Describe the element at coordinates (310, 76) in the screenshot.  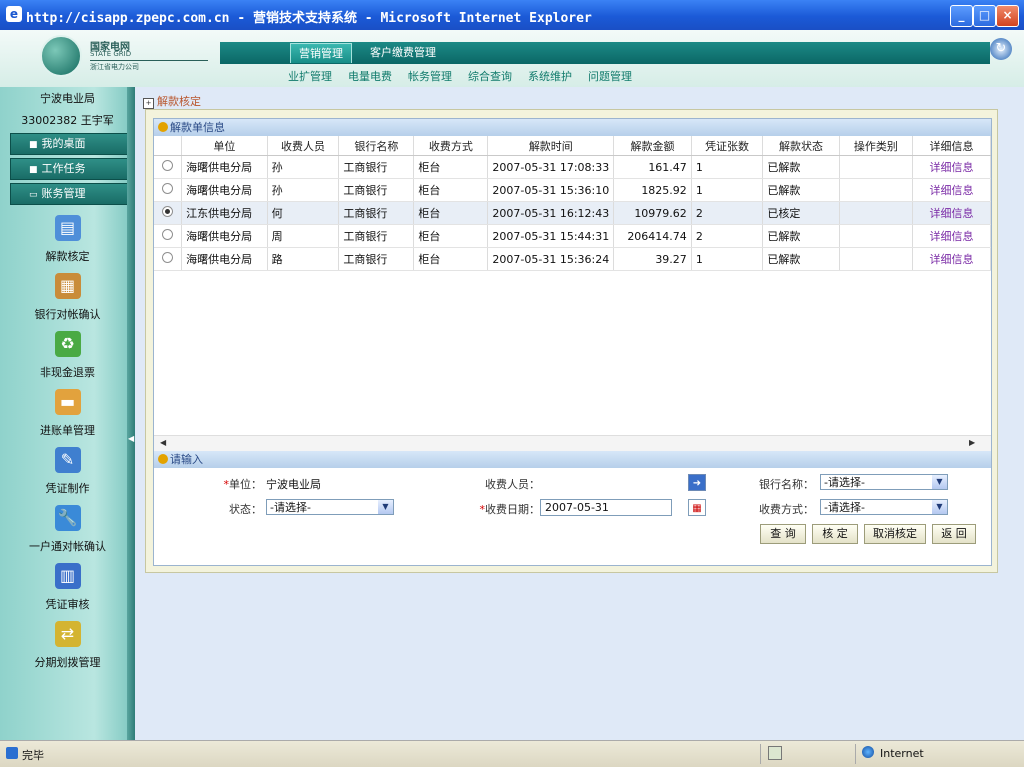
I see `subnav-item: 业扩管理` at that location.